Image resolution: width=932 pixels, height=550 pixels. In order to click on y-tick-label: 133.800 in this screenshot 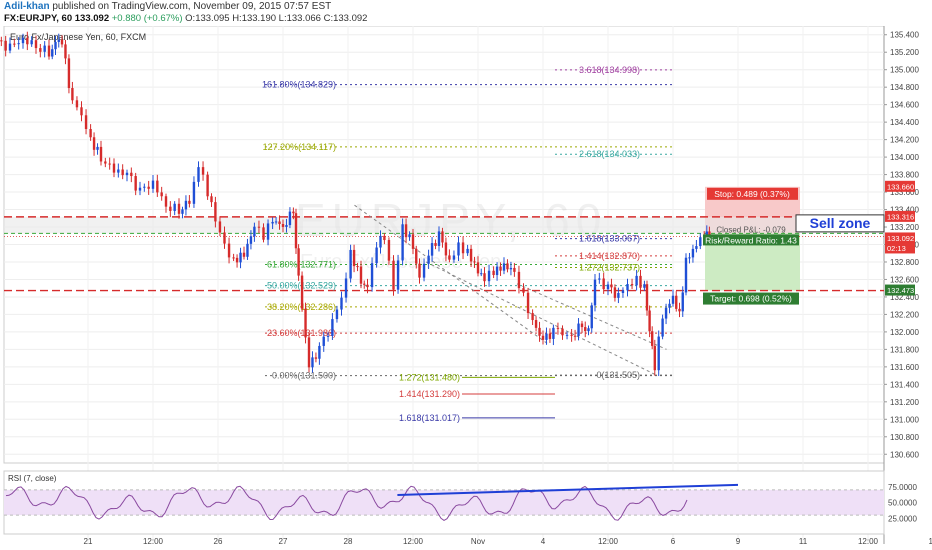, I will do `click(904, 175)`.